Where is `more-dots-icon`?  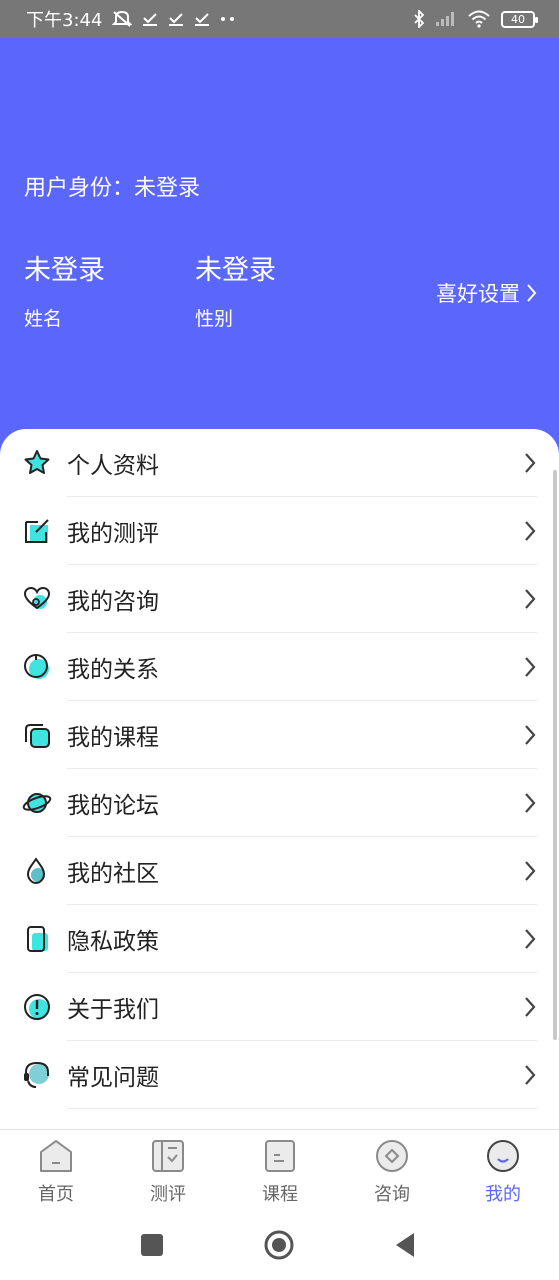
more-dots-icon is located at coordinates (228, 19).